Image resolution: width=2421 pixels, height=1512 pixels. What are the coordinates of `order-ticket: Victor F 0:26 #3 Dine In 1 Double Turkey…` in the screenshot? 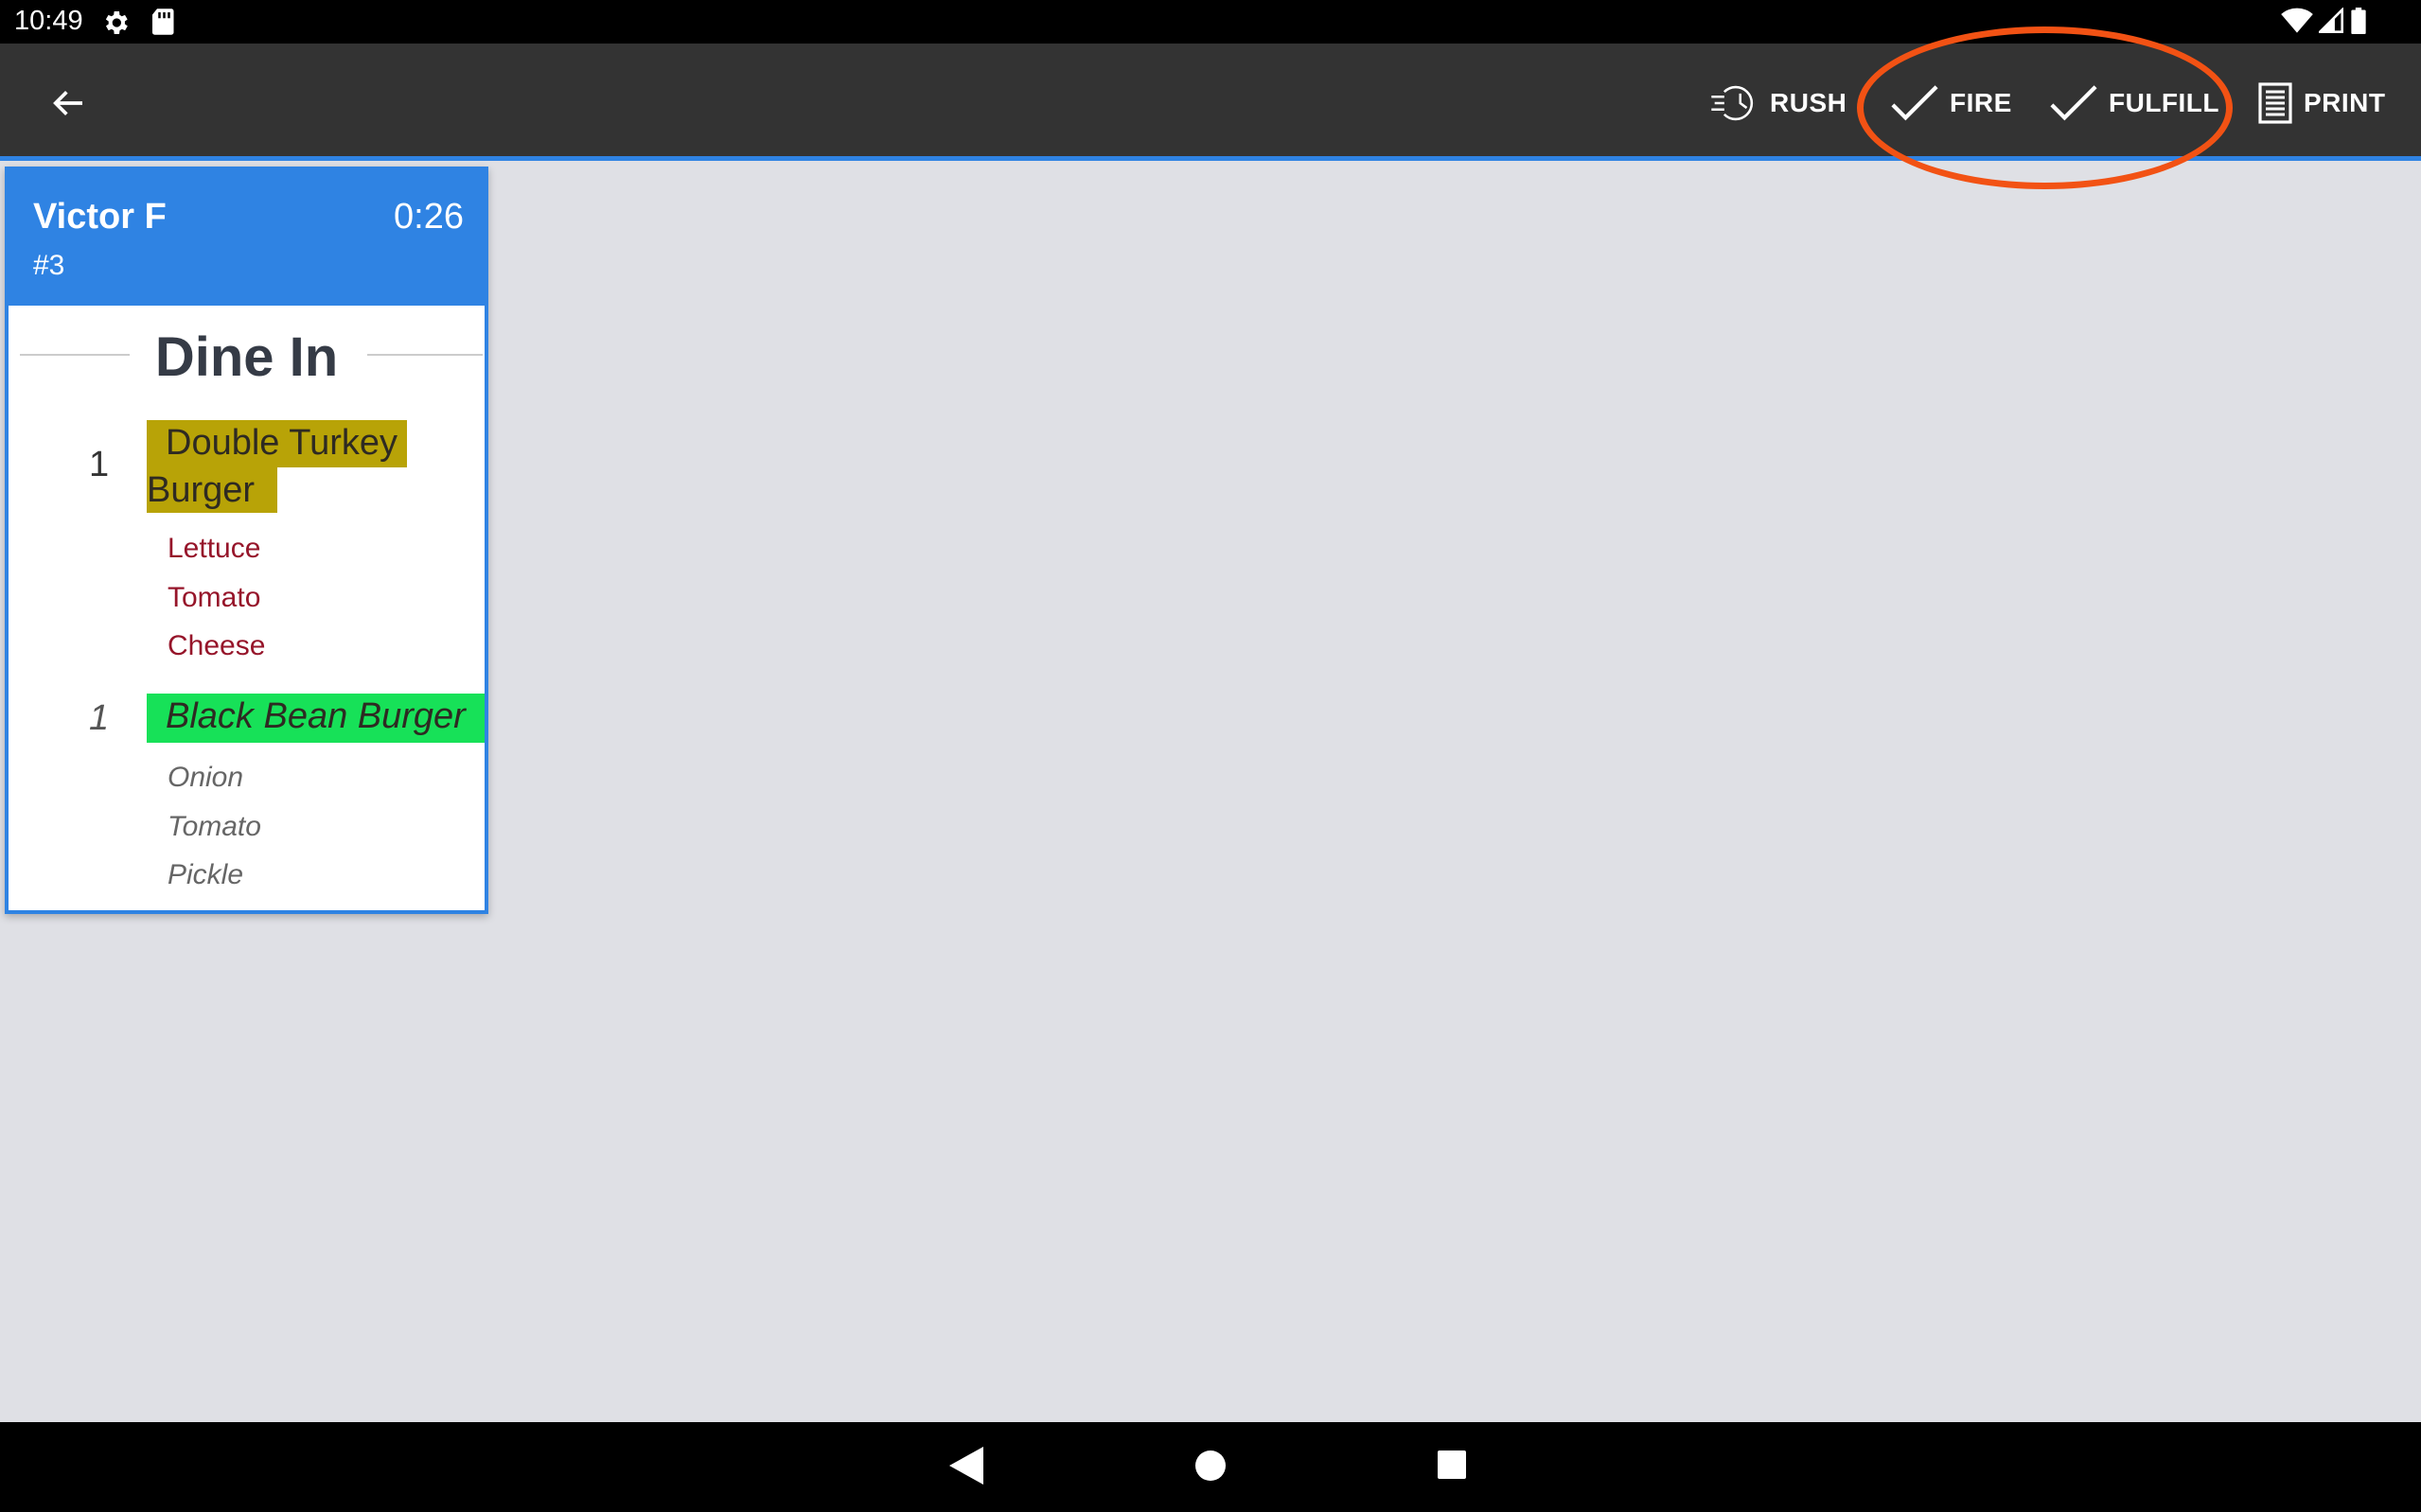 It's located at (246, 541).